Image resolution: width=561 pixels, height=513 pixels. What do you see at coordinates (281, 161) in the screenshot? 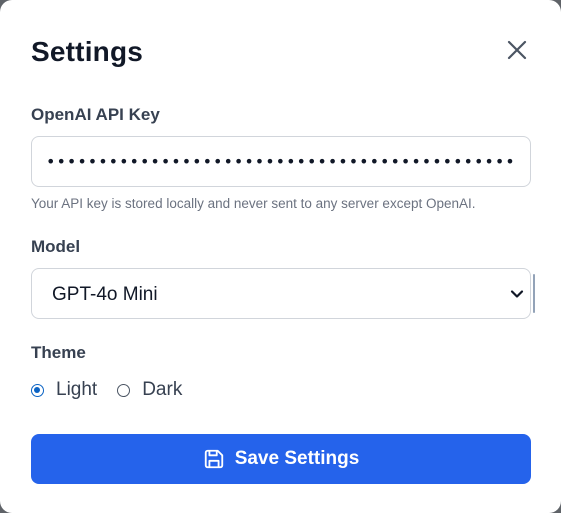
I see `api-key-input` at bounding box center [281, 161].